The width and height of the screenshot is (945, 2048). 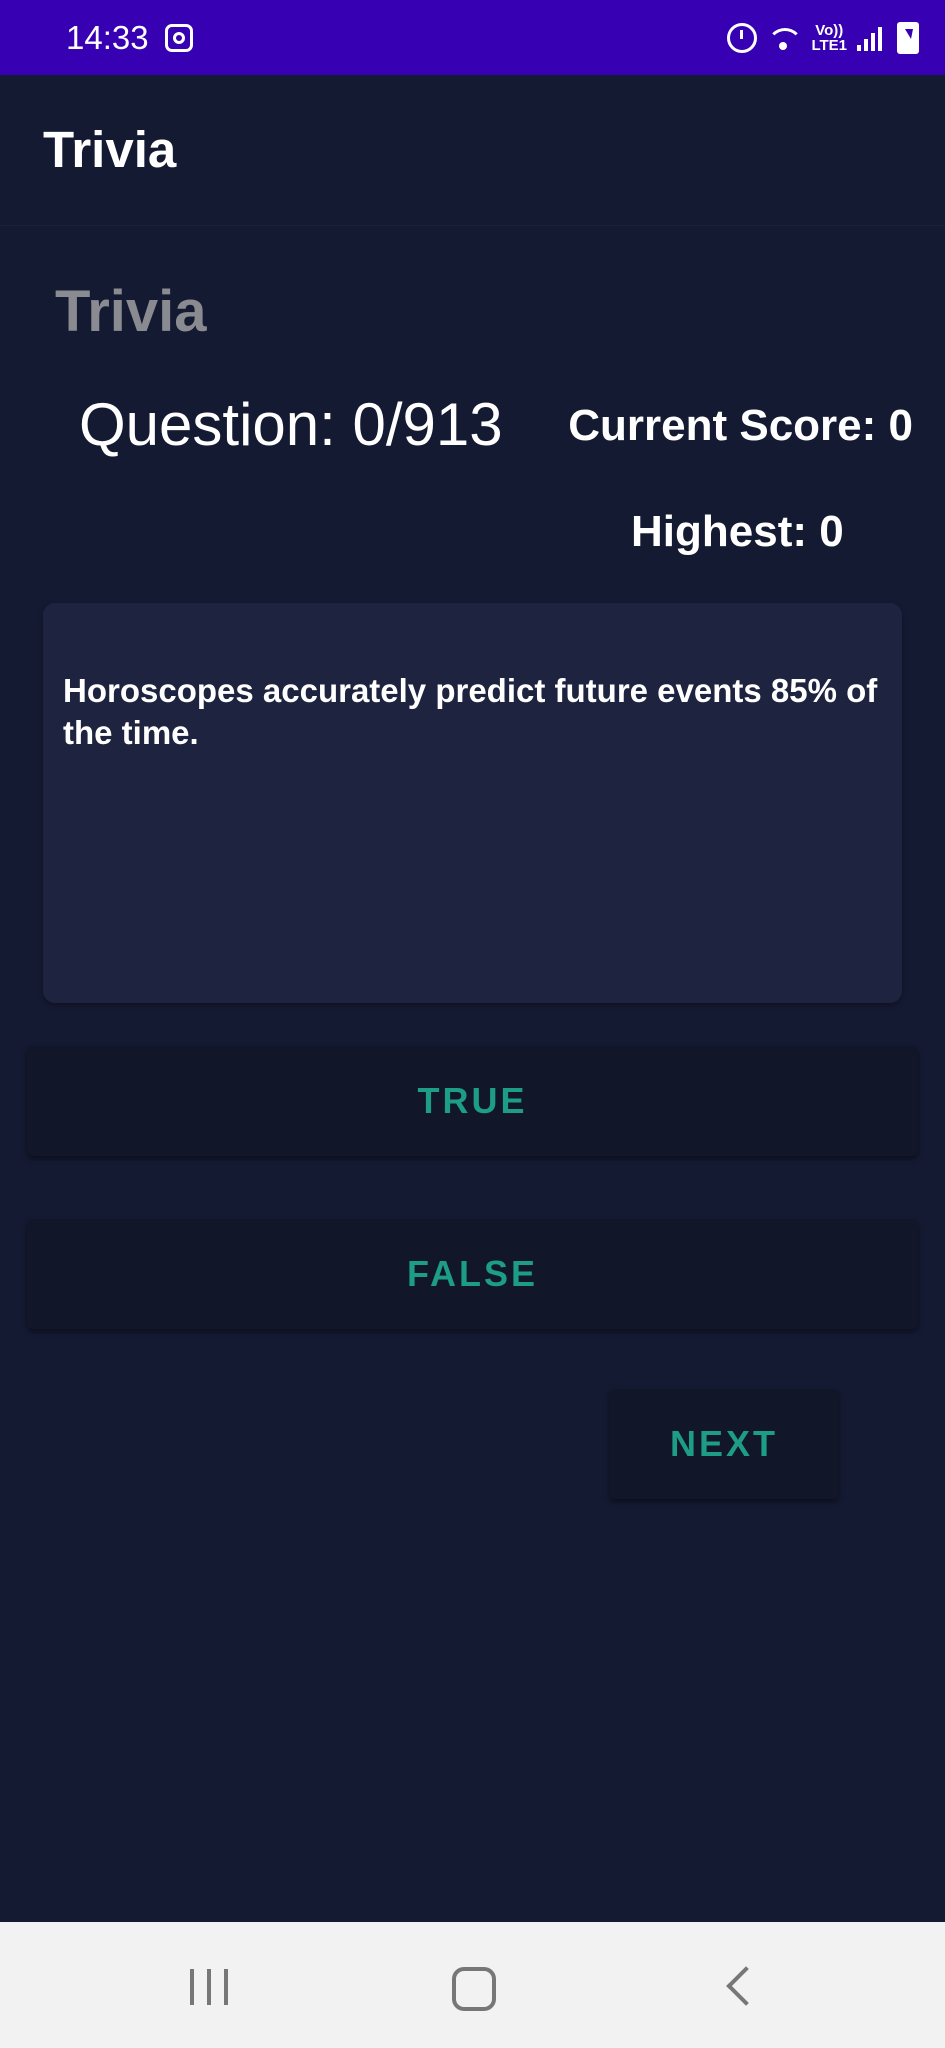 I want to click on back-icon, so click(x=746, y=1986).